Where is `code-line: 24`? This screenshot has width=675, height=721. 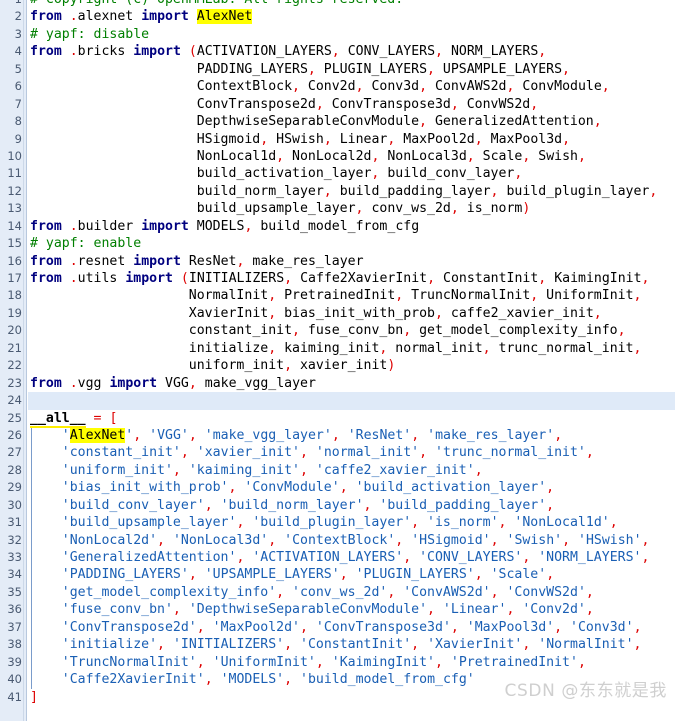
code-line: 24 is located at coordinates (337, 401).